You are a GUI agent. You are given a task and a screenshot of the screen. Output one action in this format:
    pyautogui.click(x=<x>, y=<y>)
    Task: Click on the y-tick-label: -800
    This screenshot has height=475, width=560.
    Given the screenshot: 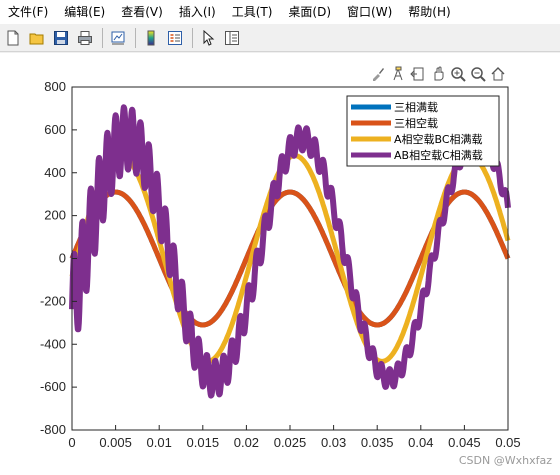 What is the action you would take?
    pyautogui.click(x=53, y=429)
    